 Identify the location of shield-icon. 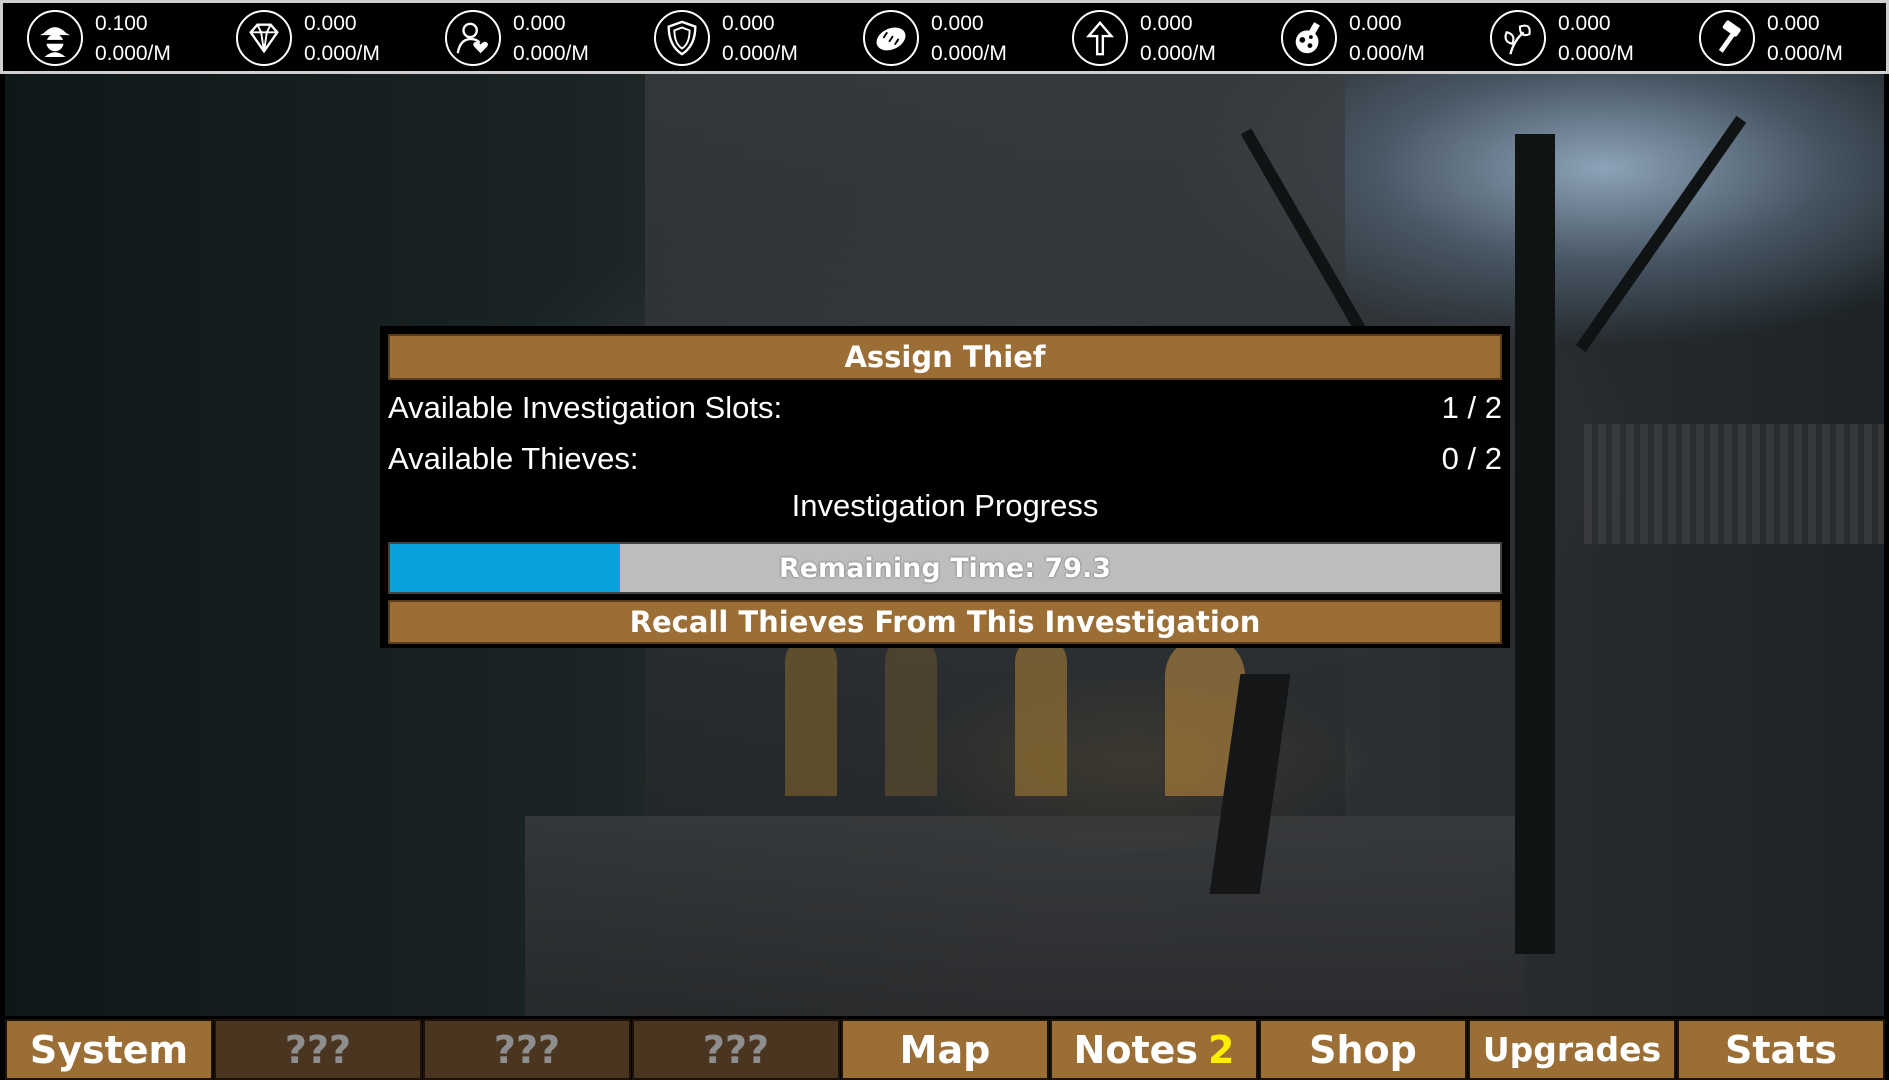
(682, 38).